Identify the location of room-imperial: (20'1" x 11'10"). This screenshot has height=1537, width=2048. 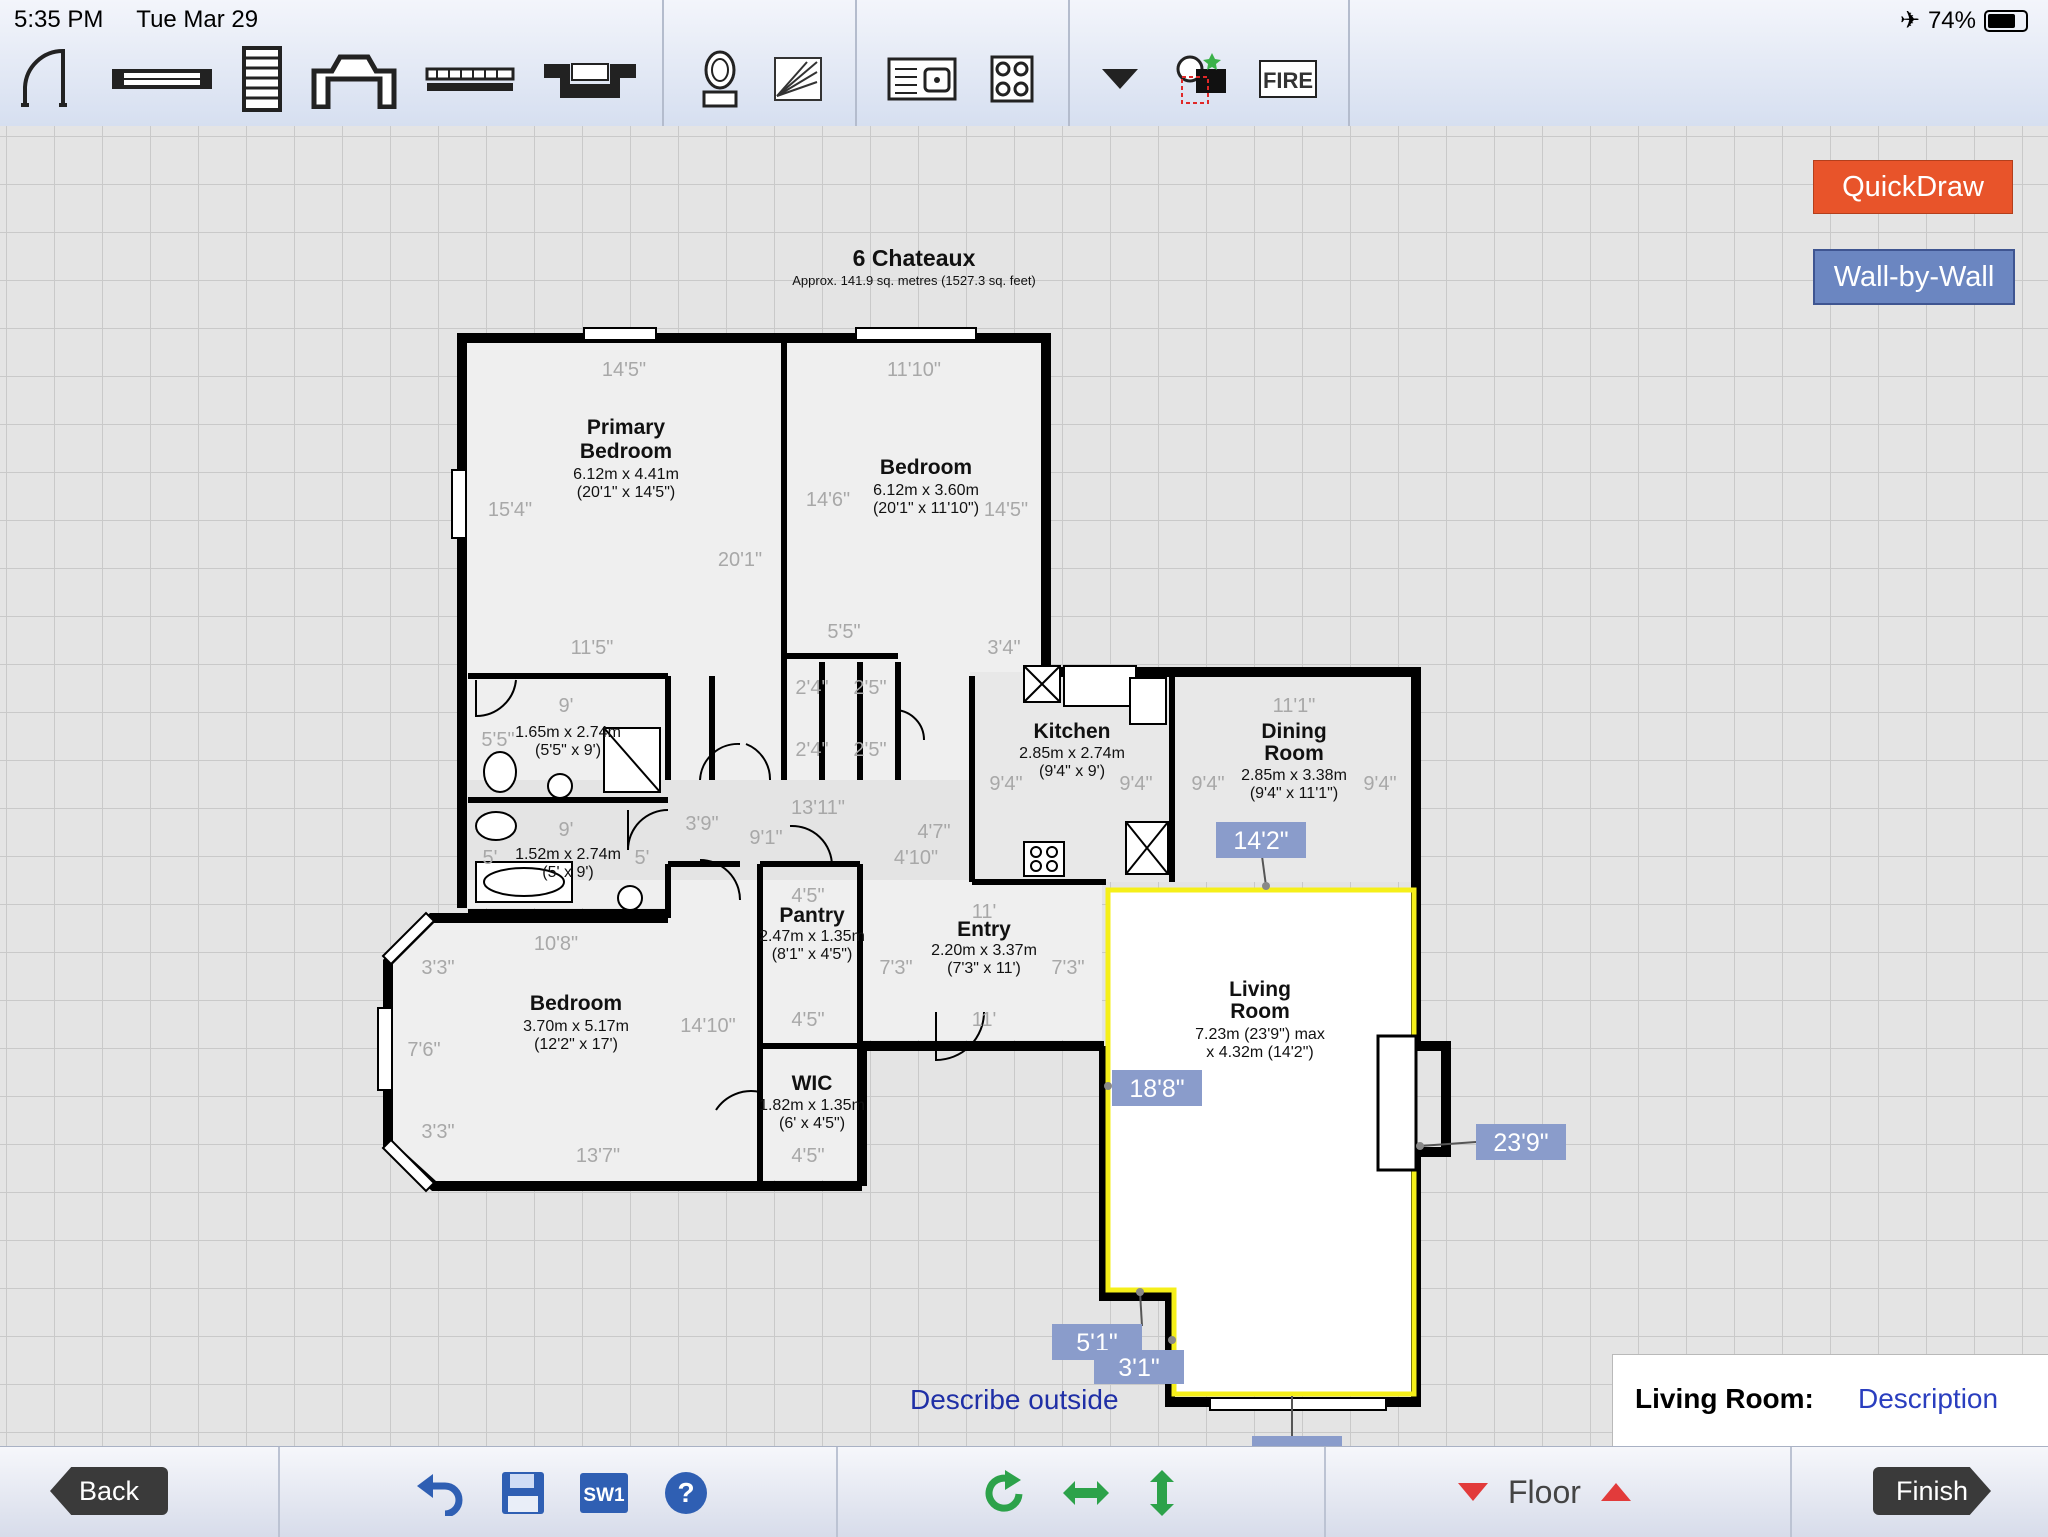
(926, 508).